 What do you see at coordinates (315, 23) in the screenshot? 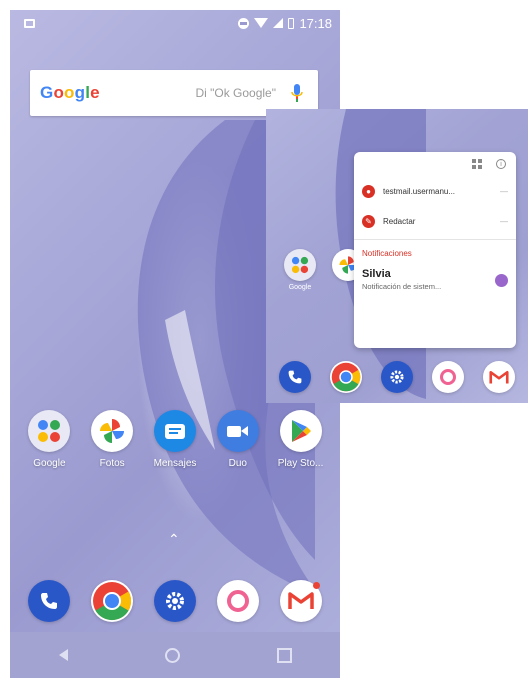
I see `status-time: 17:18` at bounding box center [315, 23].